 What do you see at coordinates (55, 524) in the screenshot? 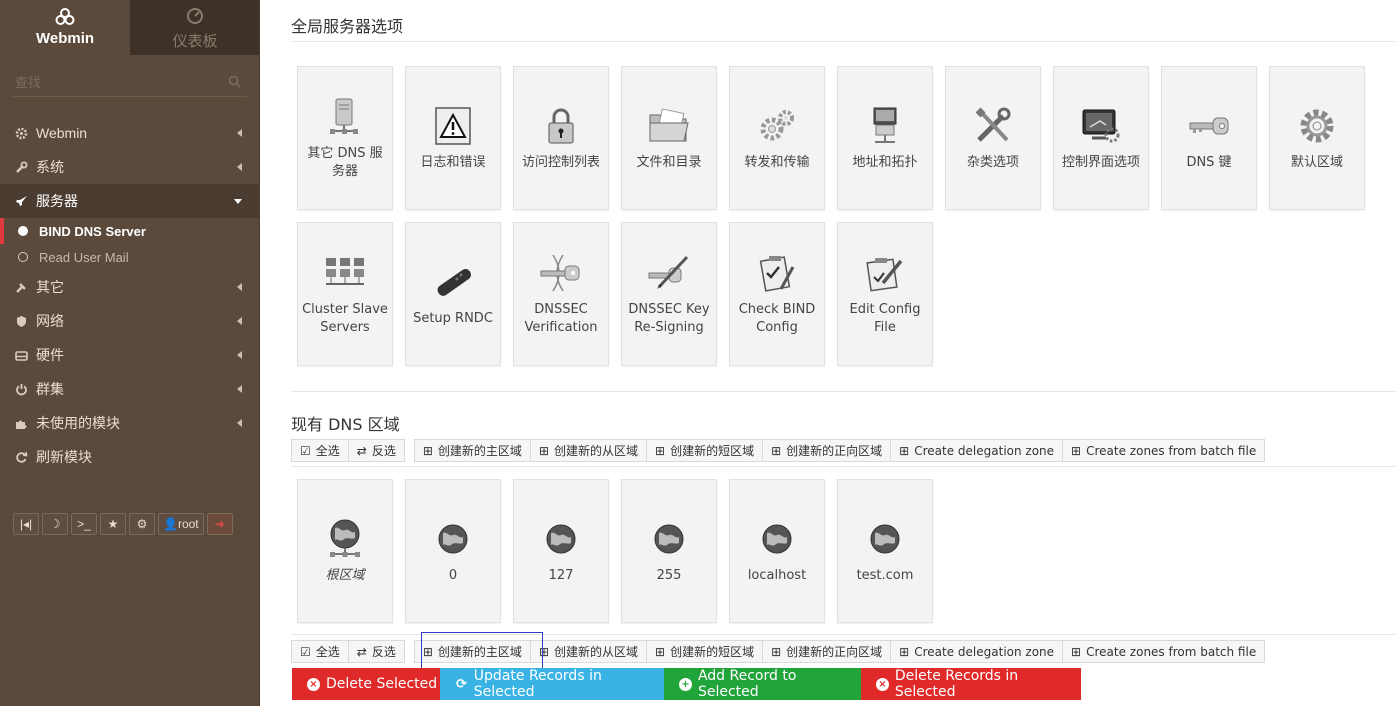
I see `night-mode-button: ☽` at bounding box center [55, 524].